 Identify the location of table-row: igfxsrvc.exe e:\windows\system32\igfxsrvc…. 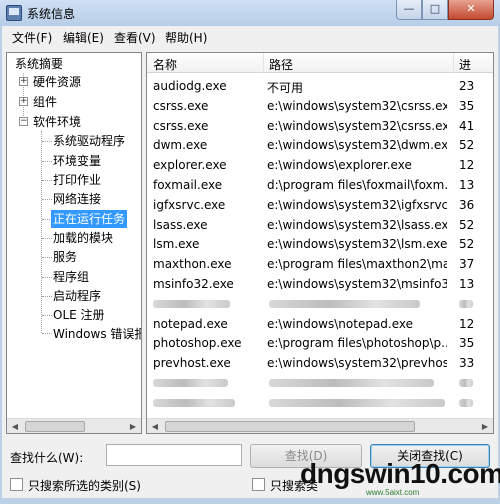
(320, 205).